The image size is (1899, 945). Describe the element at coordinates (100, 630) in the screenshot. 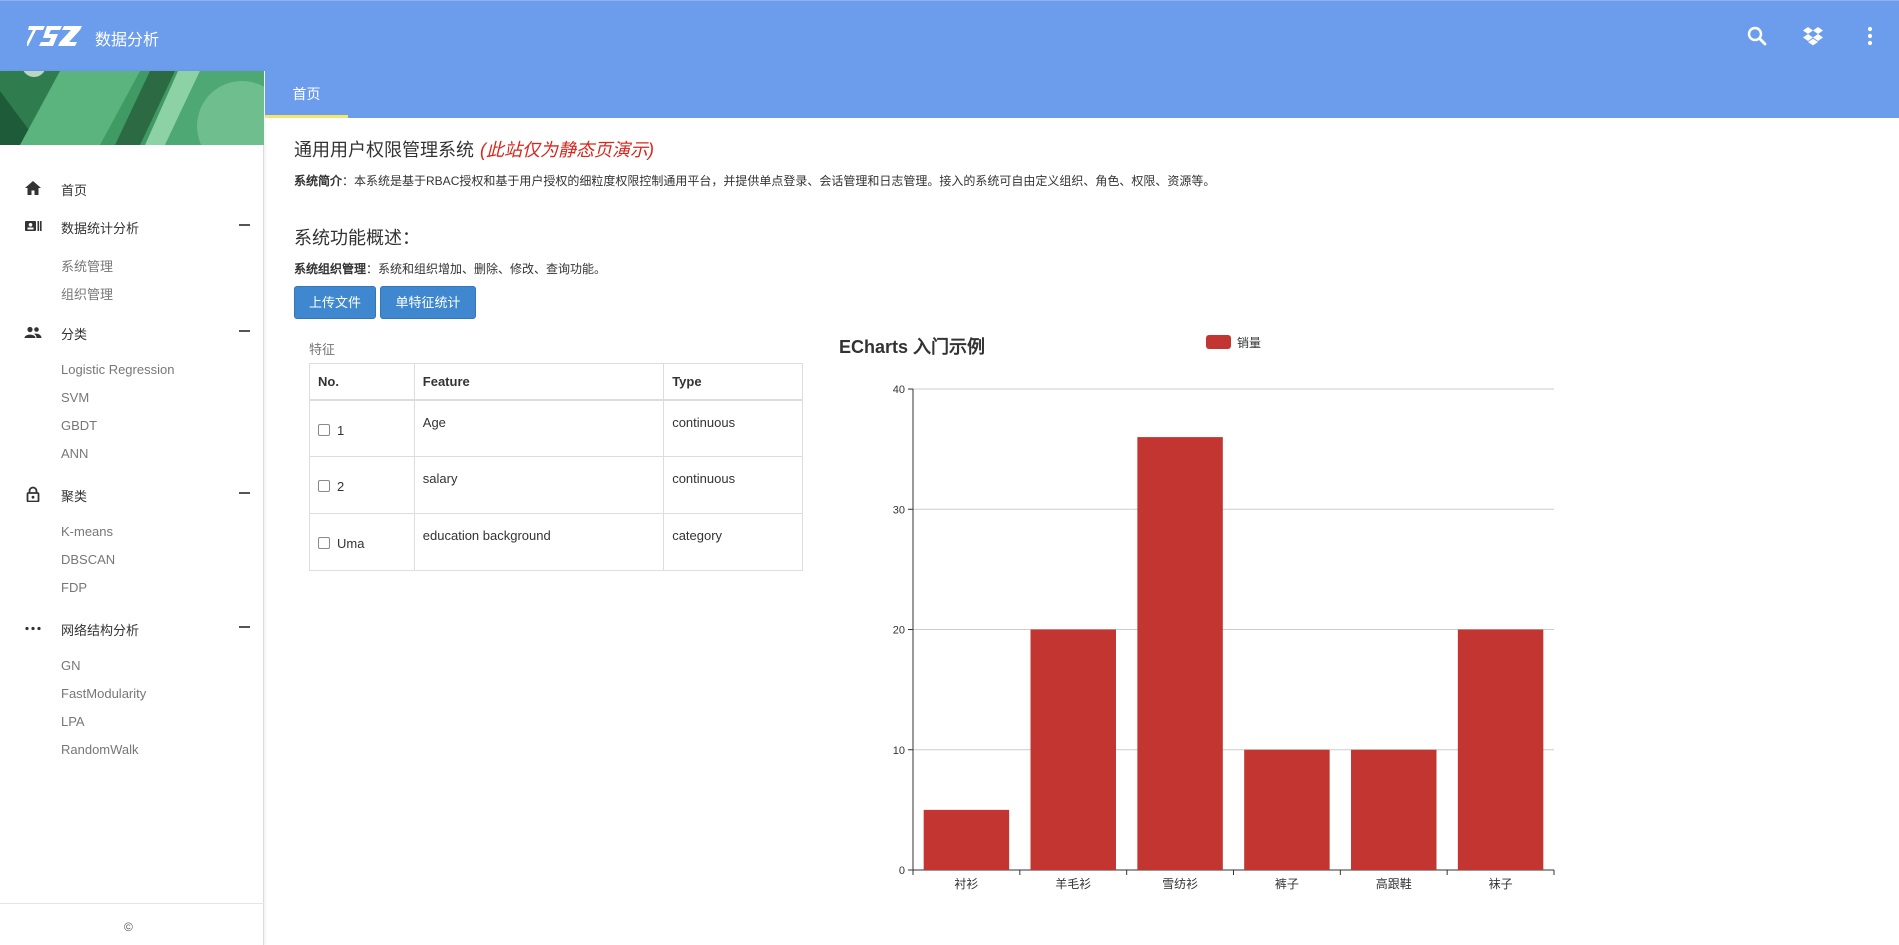

I see `sidebar-item-label: 网络结构分析` at that location.